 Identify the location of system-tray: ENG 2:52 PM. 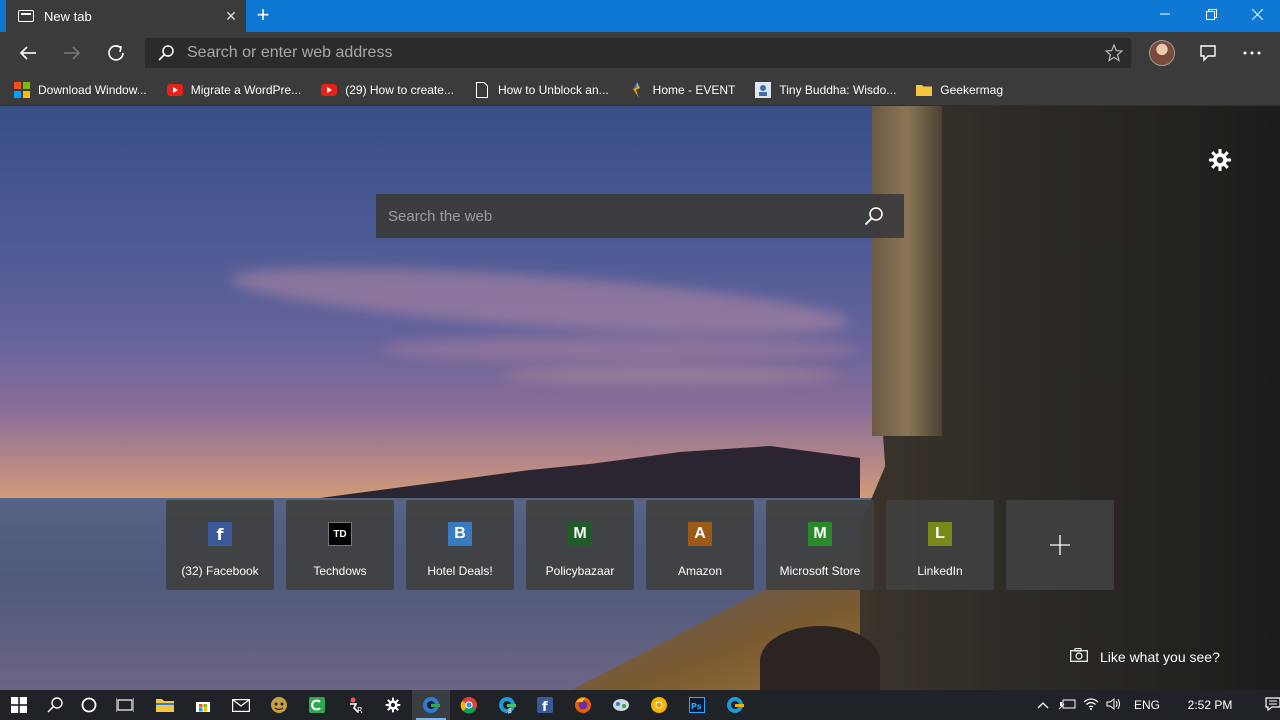
(1157, 705).